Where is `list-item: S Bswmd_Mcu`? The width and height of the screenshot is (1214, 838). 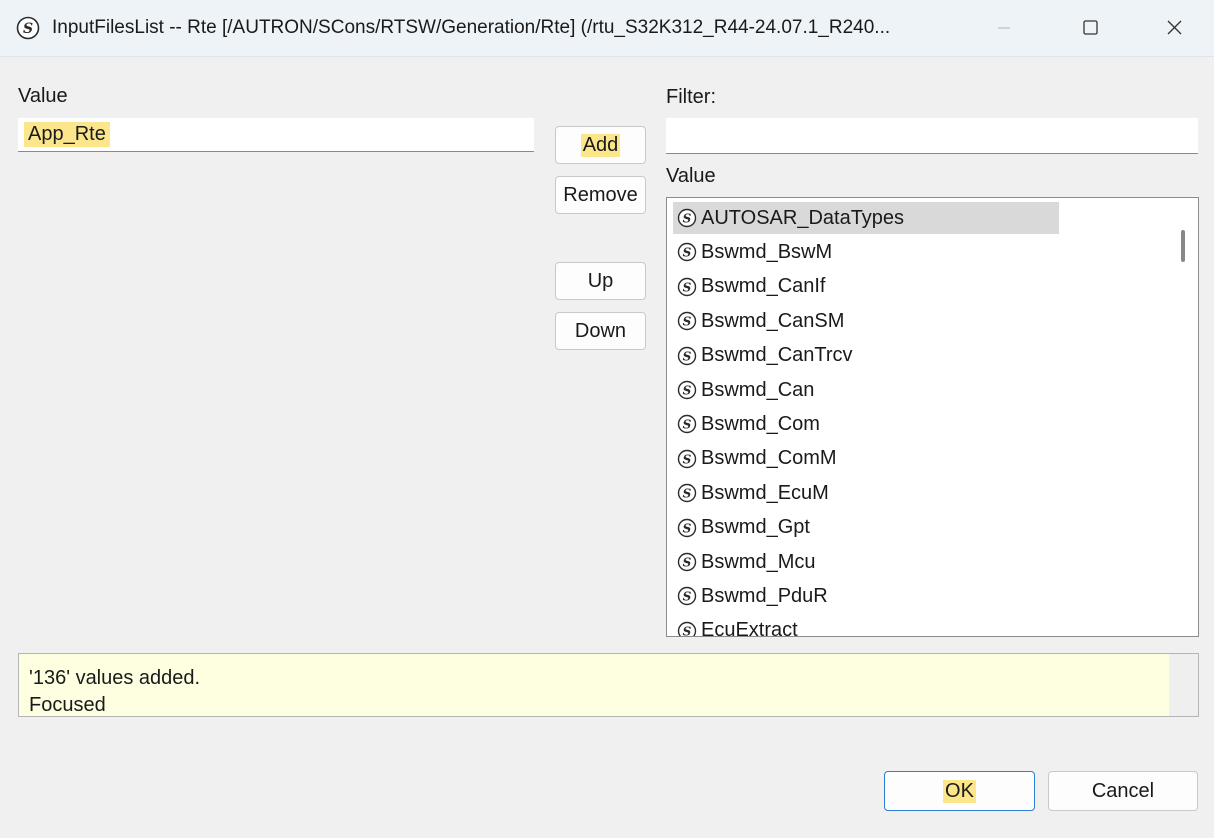 list-item: S Bswmd_Mcu is located at coordinates (866, 562).